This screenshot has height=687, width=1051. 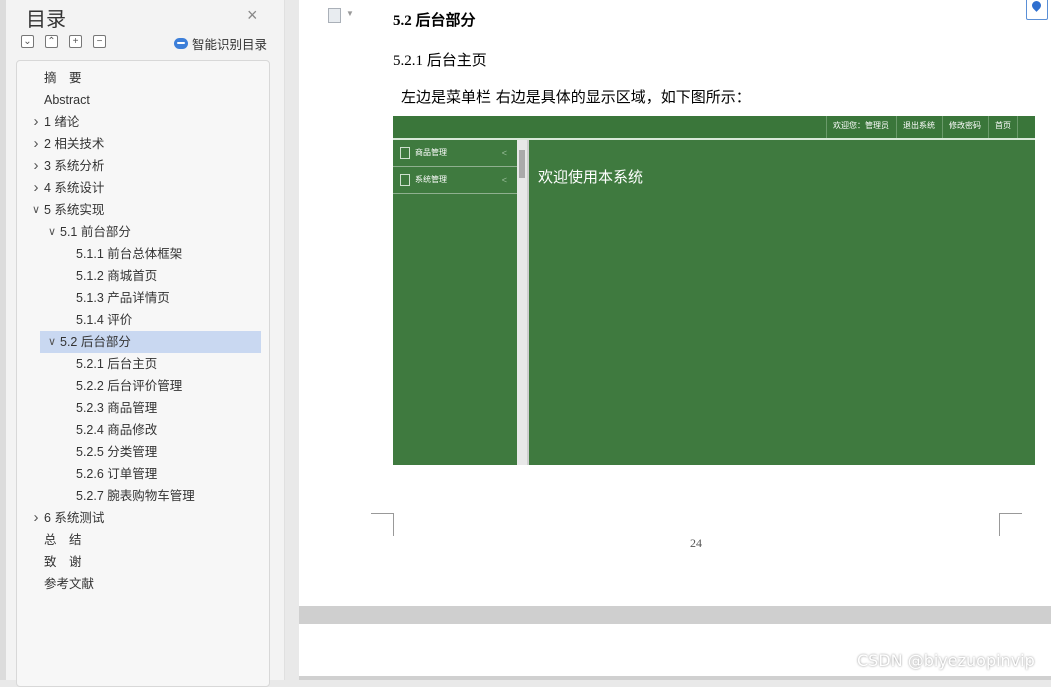 I want to click on toc-item: › 6 系统测试, so click(x=142, y=518).